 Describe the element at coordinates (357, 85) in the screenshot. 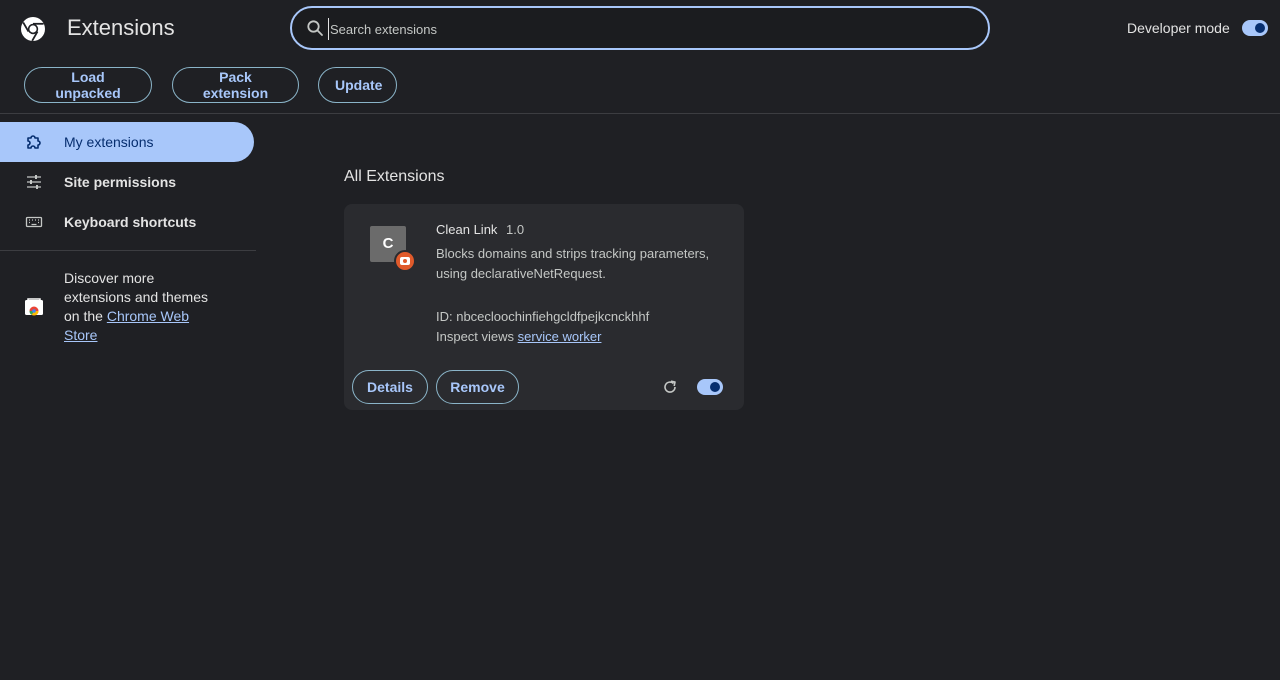

I see `update-button: Update` at that location.